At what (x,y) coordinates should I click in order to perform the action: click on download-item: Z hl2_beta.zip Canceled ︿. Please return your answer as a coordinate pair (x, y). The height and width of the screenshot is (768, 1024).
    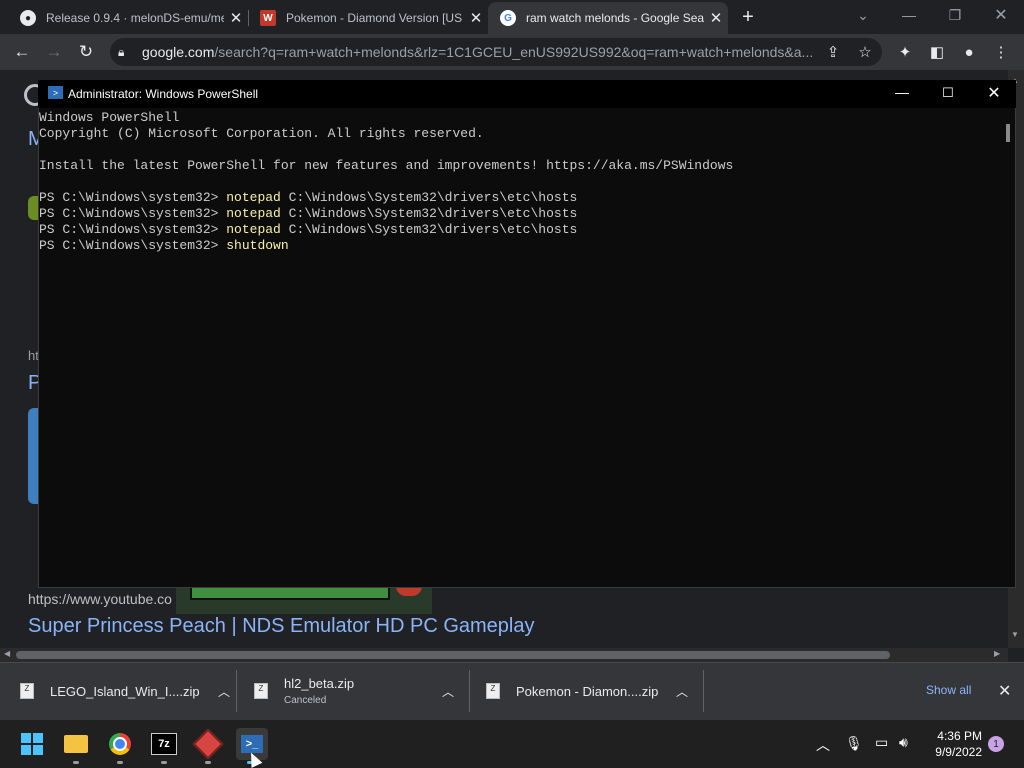
    Looking at the image, I should click on (354, 691).